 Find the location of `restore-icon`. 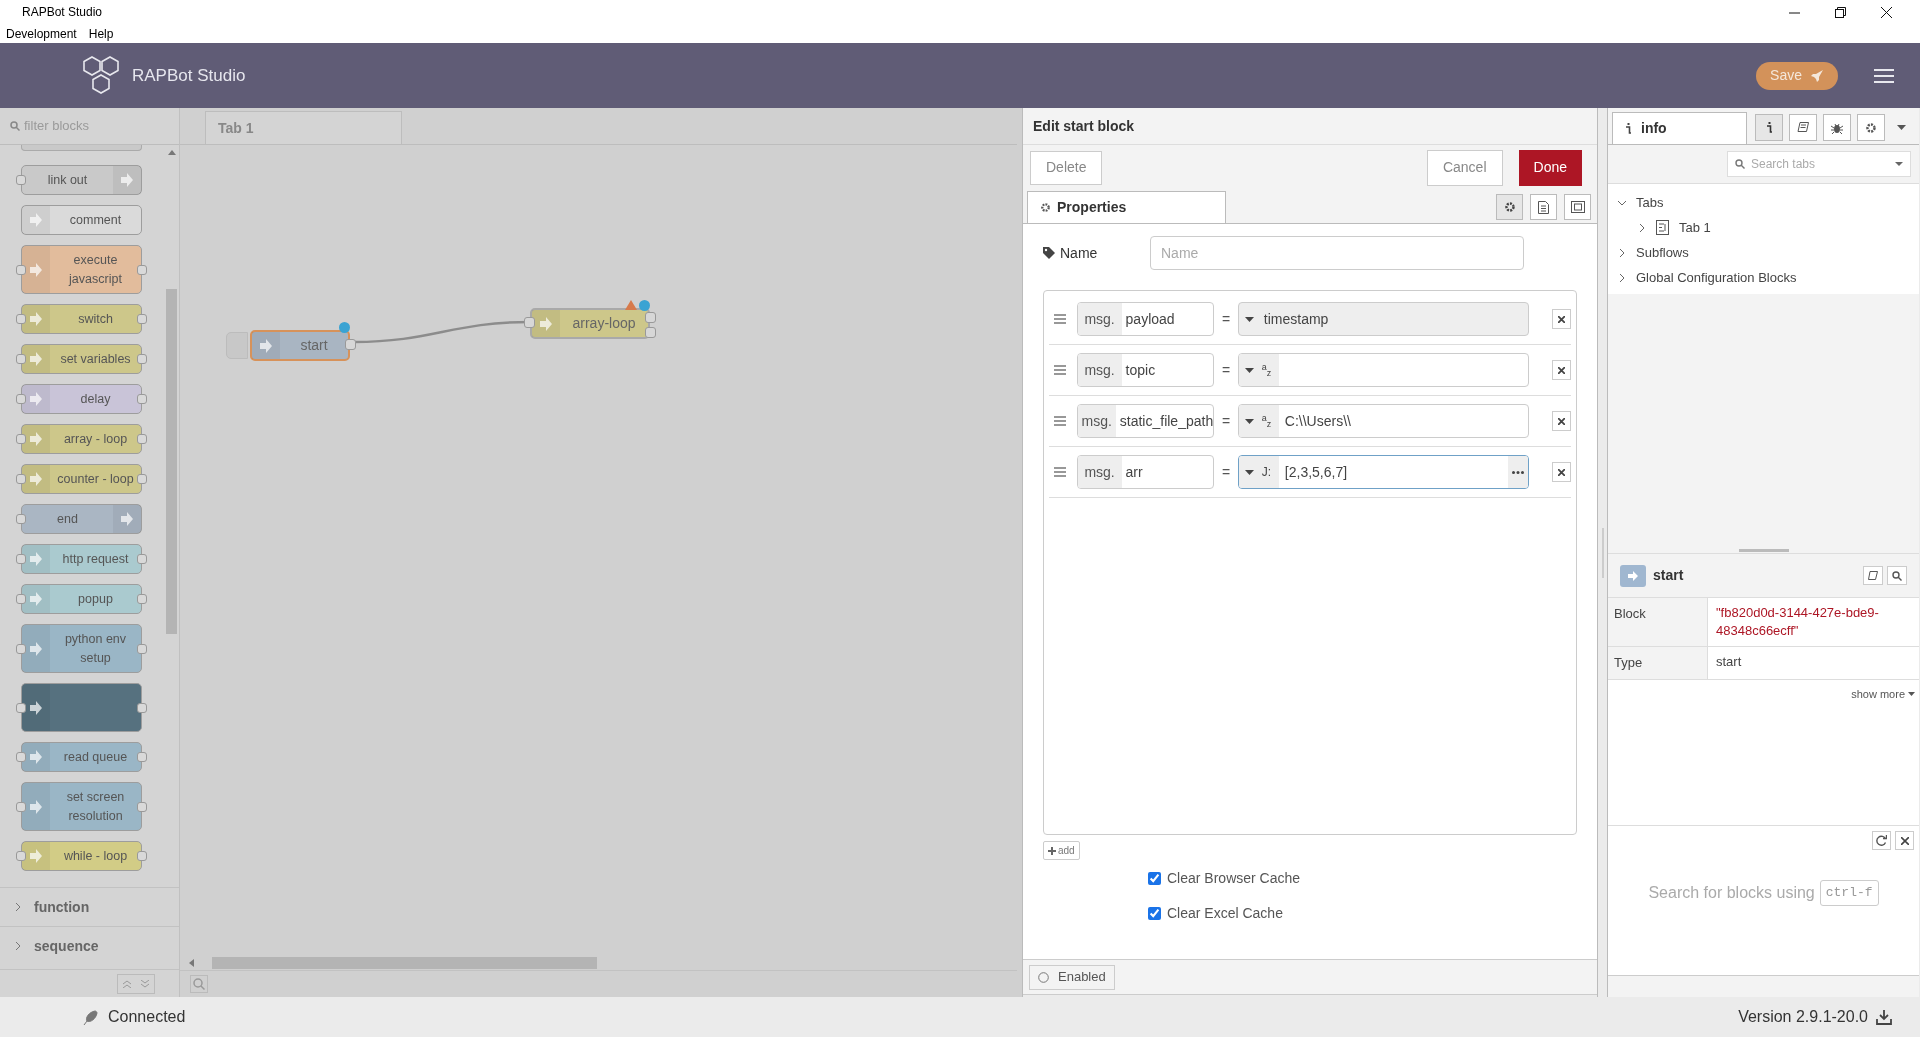

restore-icon is located at coordinates (1840, 12).